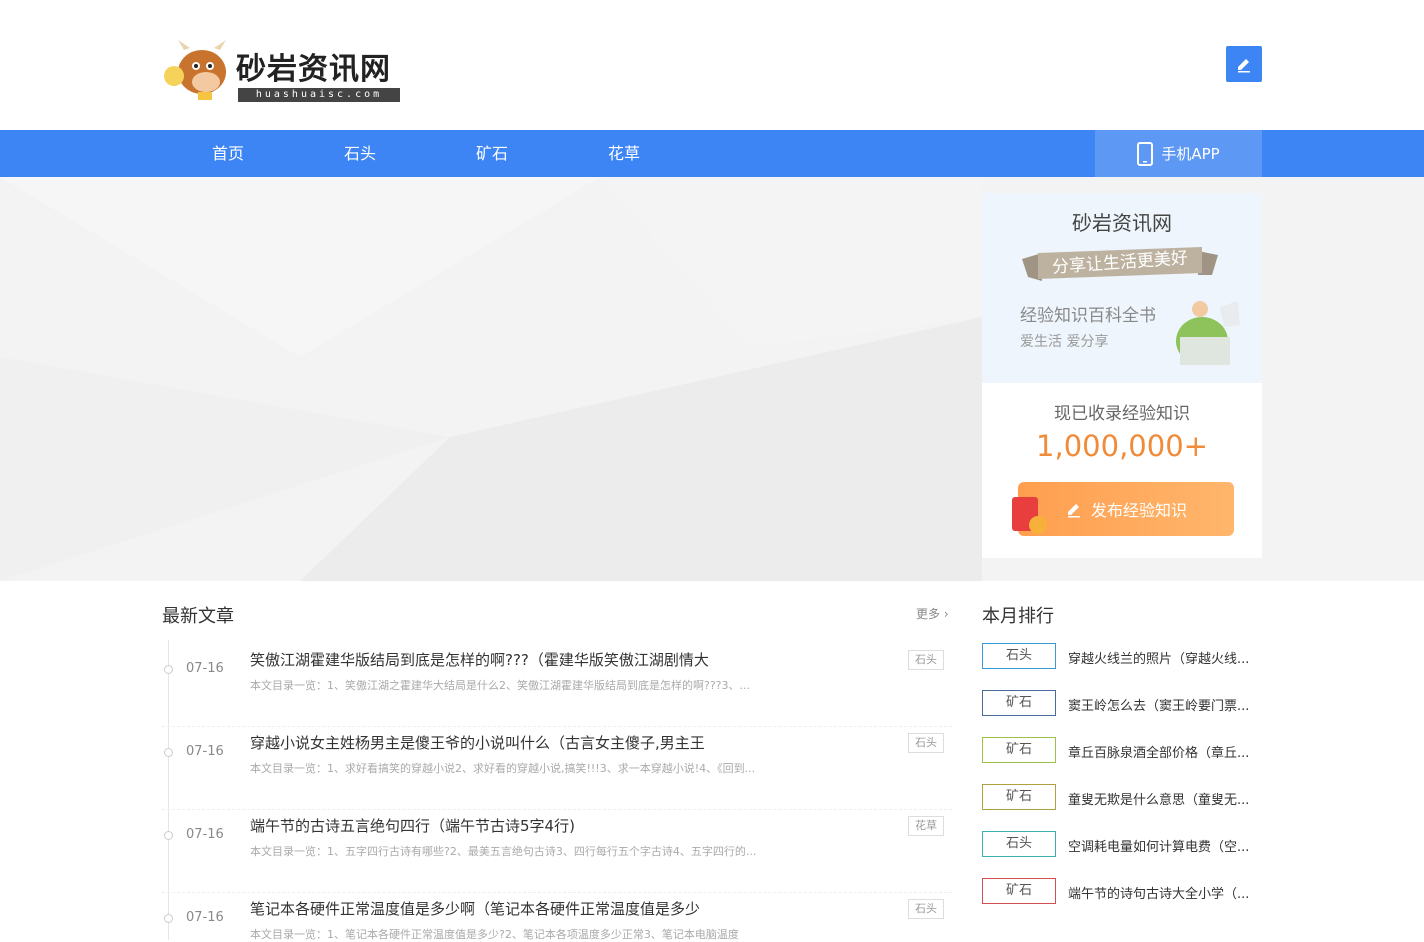 The image size is (1424, 942). Describe the element at coordinates (492, 153) in the screenshot. I see `nav-item-ore: 矿石` at that location.